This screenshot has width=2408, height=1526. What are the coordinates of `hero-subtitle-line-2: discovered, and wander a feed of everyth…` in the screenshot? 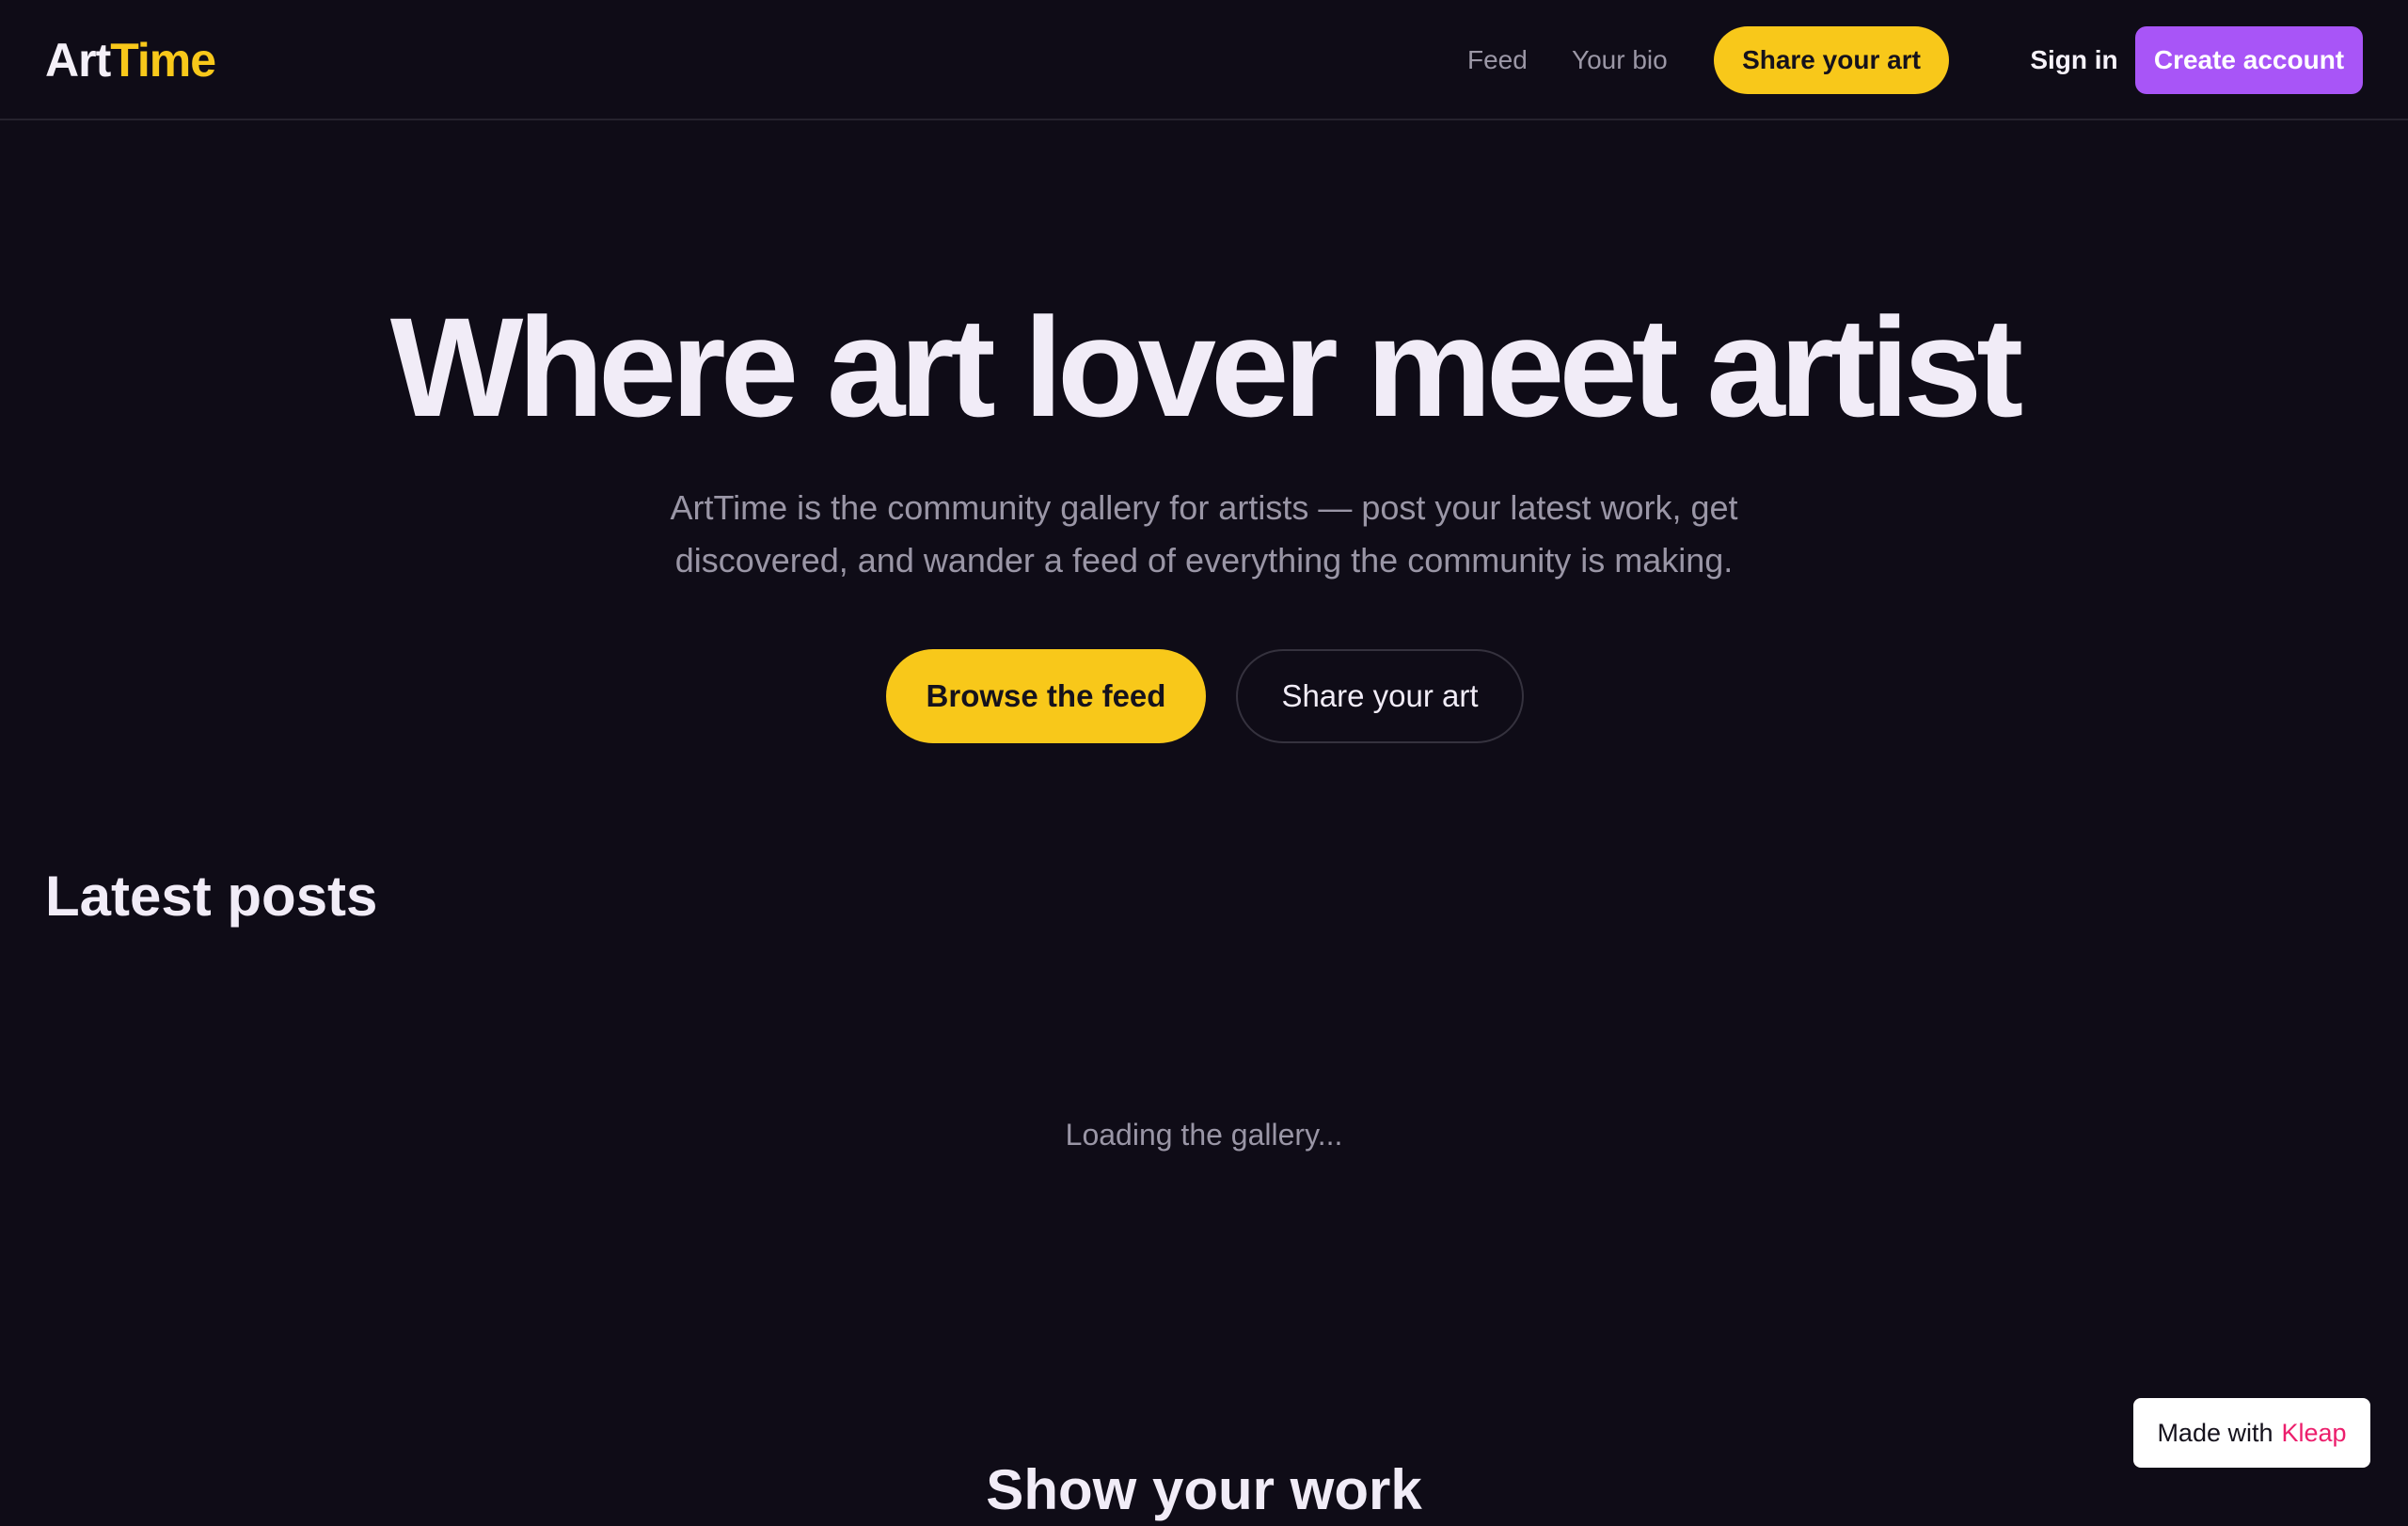 It's located at (1204, 561).